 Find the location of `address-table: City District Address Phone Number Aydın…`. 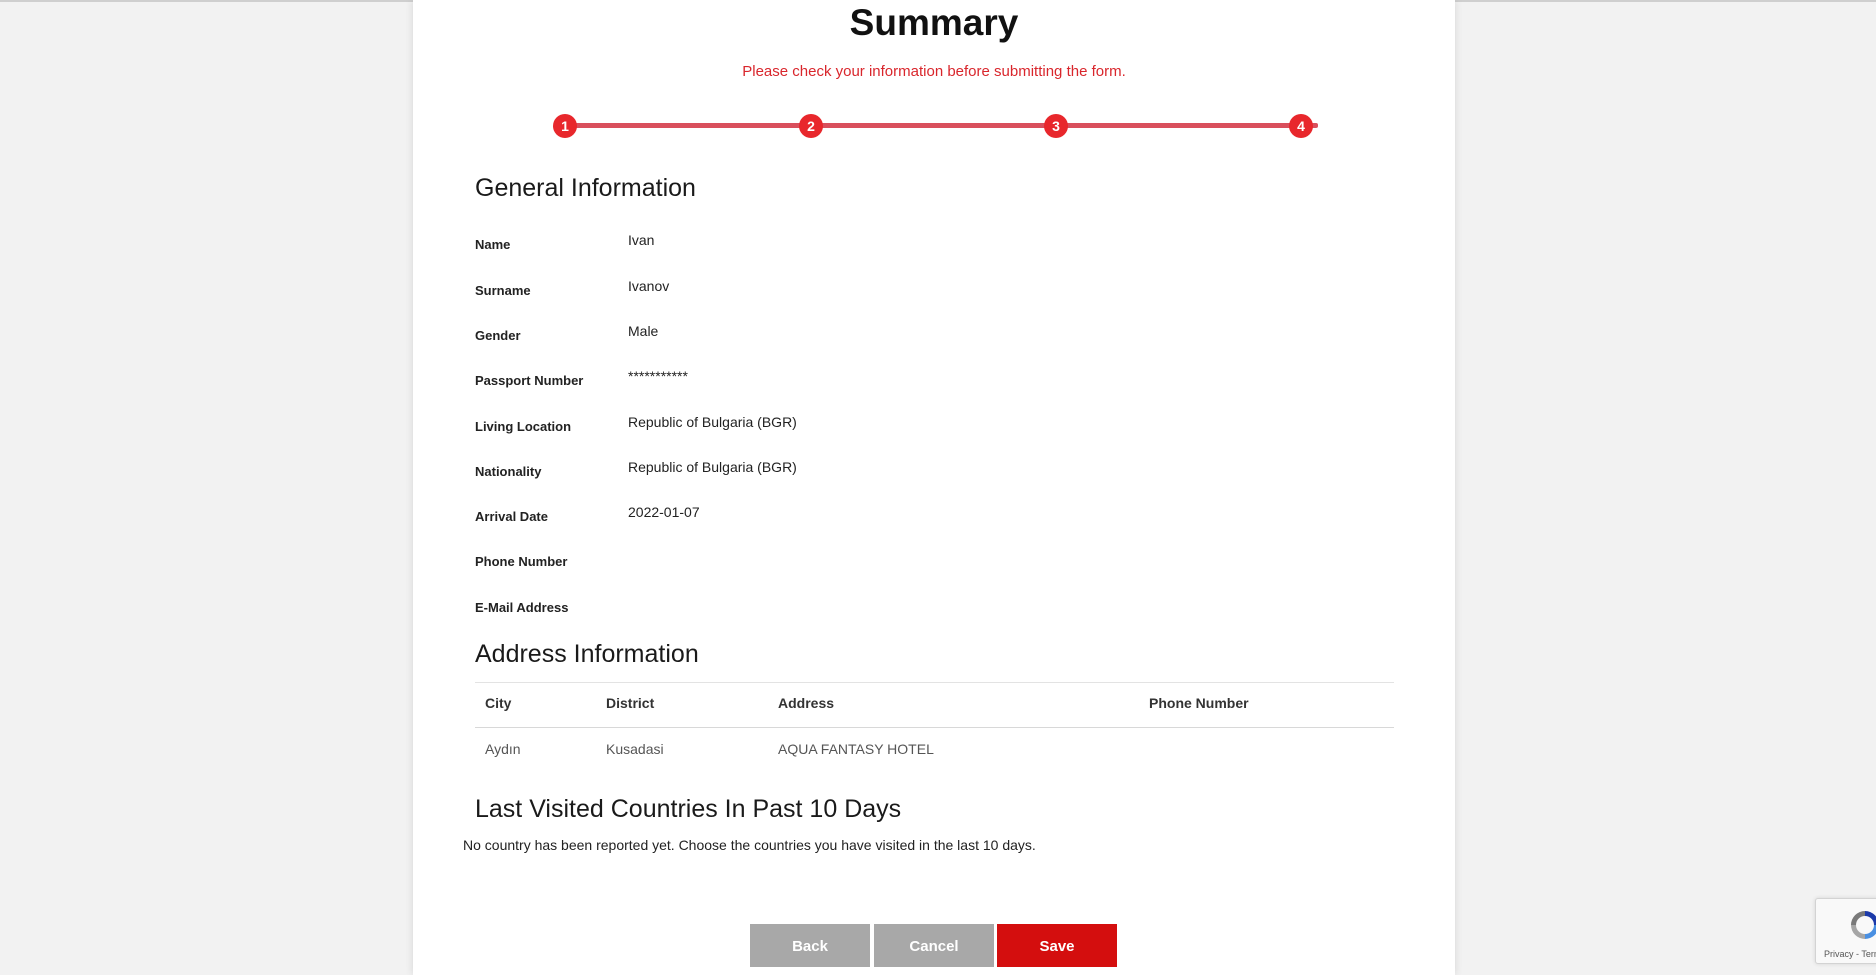

address-table: City District Address Phone Number Aydın… is located at coordinates (934, 727).